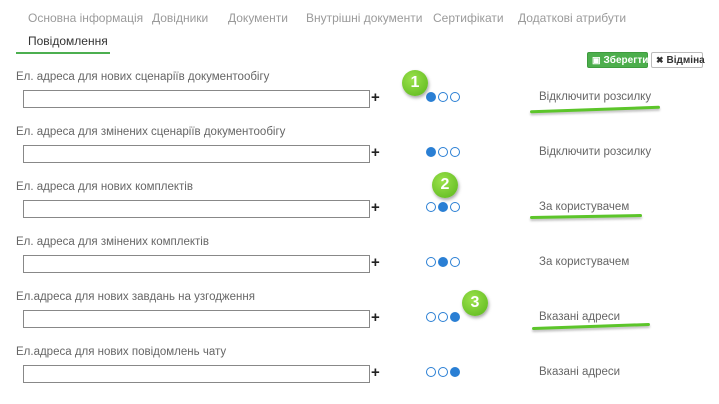 This screenshot has height=404, width=719. What do you see at coordinates (121, 352) in the screenshot?
I see `field-label: Ел.адреса для нових повідомлень чату` at bounding box center [121, 352].